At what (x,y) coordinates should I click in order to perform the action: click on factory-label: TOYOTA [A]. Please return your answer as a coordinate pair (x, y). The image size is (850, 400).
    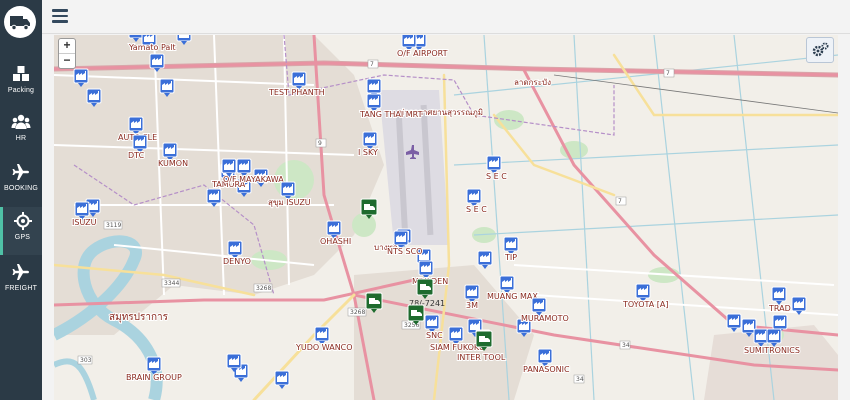
    Looking at the image, I should click on (645, 304).